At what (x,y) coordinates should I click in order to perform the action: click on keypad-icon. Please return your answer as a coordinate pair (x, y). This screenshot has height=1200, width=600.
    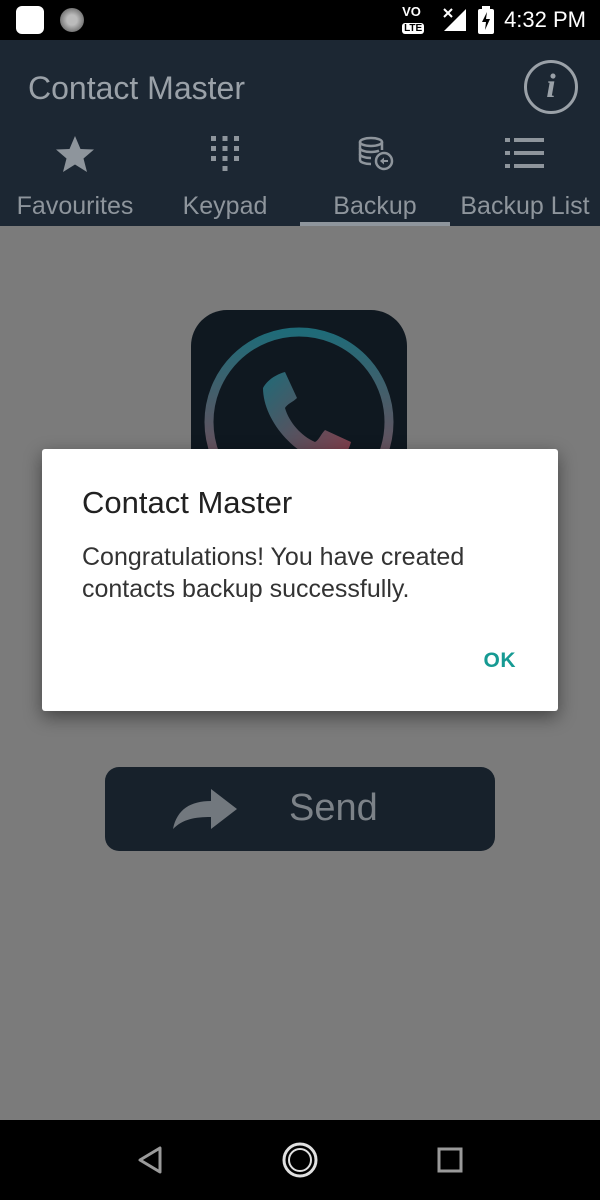
    Looking at the image, I should click on (225, 153).